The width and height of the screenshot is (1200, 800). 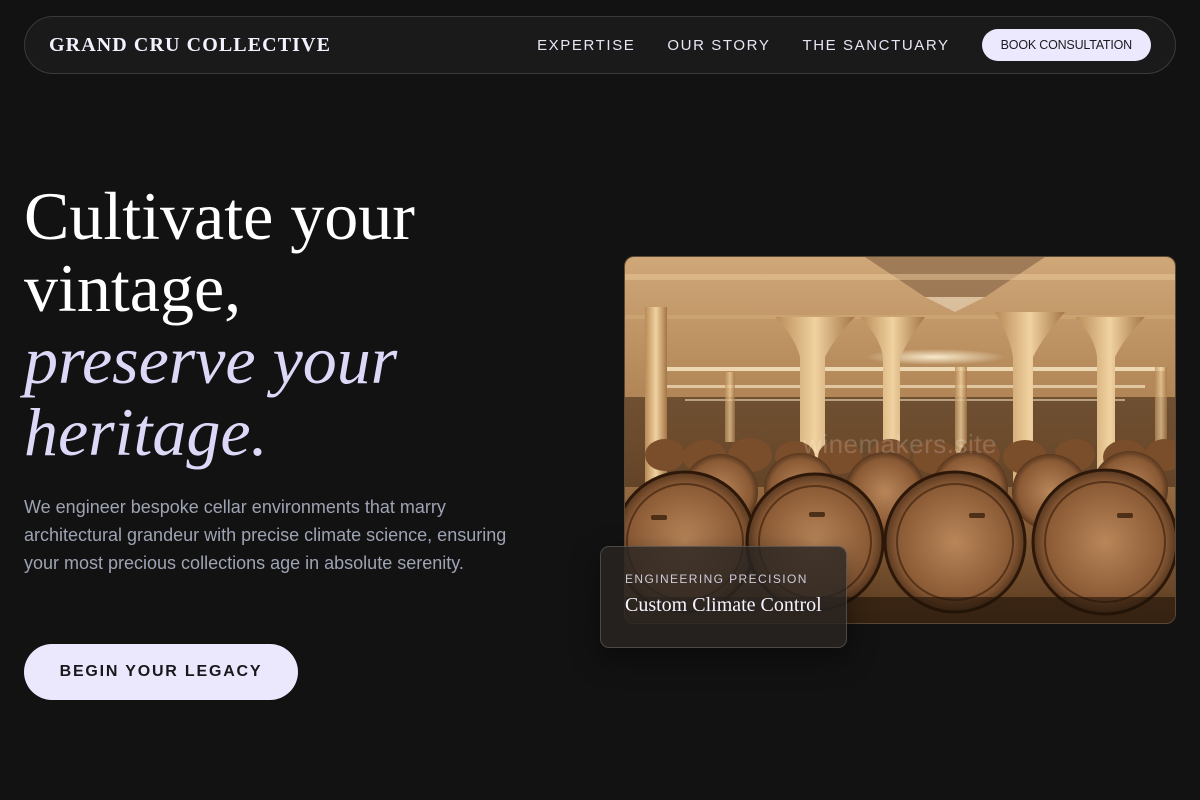 I want to click on image-watermark: winemakers.site, so click(x=900, y=444).